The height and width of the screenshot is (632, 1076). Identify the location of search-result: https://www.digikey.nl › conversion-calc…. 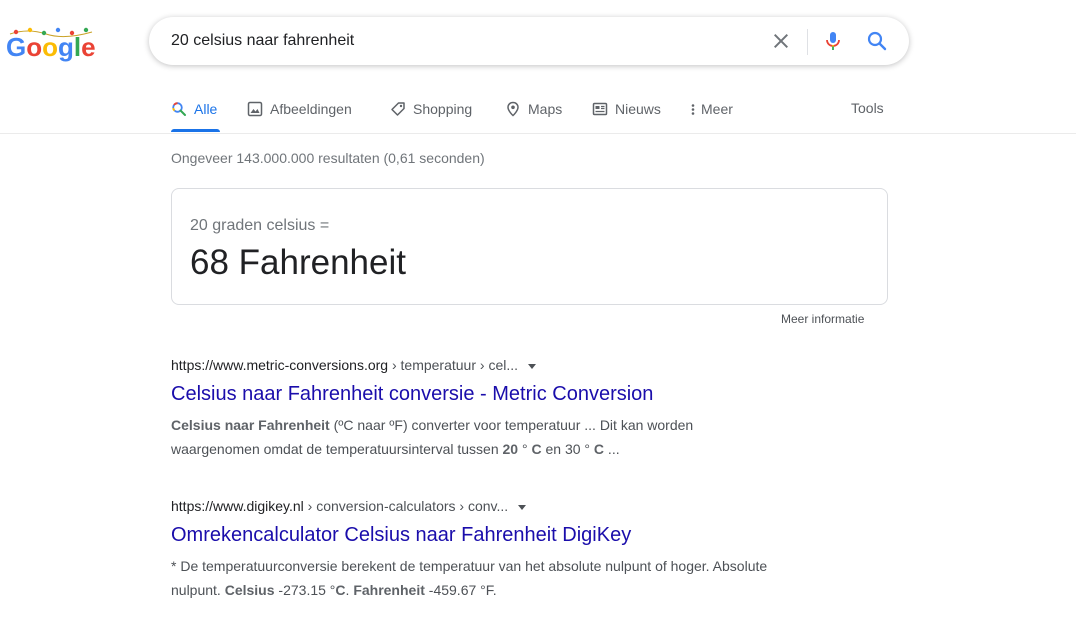
(521, 548).